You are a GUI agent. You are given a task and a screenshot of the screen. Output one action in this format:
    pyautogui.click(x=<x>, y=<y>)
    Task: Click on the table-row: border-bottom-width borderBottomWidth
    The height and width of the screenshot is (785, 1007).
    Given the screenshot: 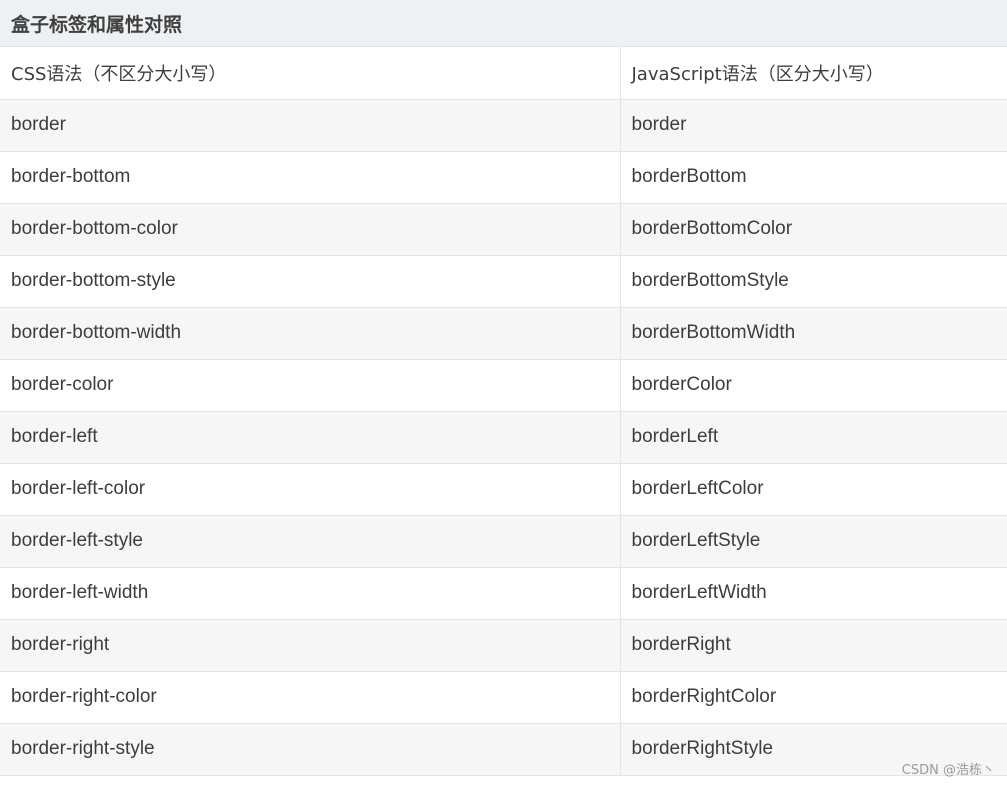 What is the action you would take?
    pyautogui.click(x=503, y=333)
    